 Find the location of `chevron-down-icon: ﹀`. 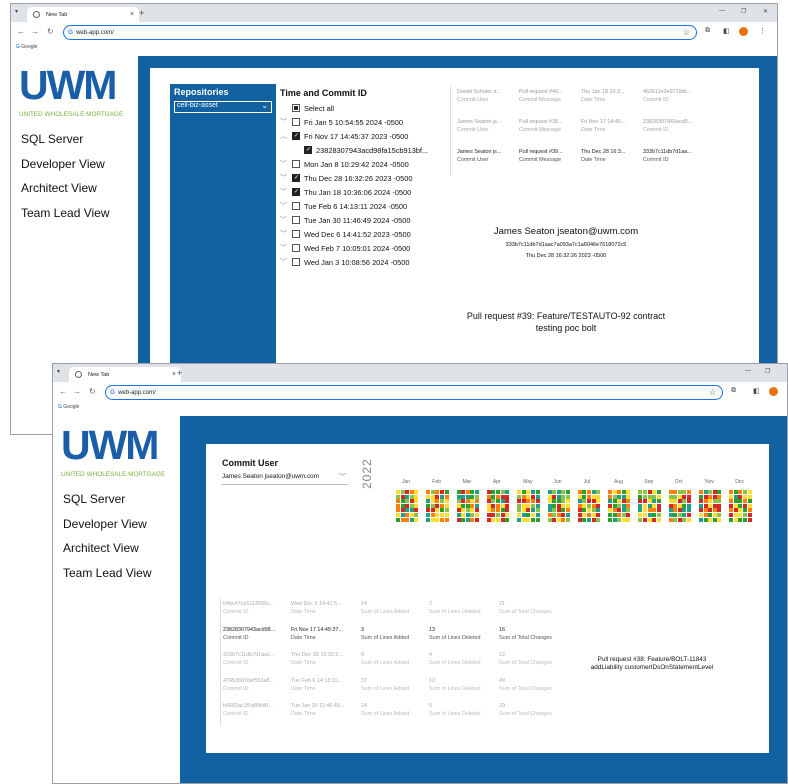

chevron-down-icon: ﹀ is located at coordinates (286, 262).